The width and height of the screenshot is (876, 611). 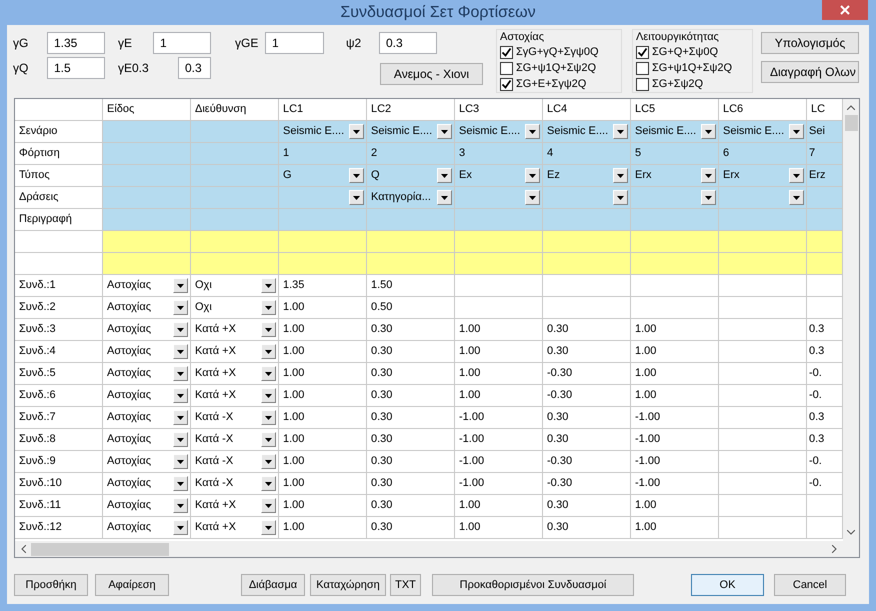 What do you see at coordinates (51, 585) in the screenshot?
I see `dialog-button: Προσθήκη` at bounding box center [51, 585].